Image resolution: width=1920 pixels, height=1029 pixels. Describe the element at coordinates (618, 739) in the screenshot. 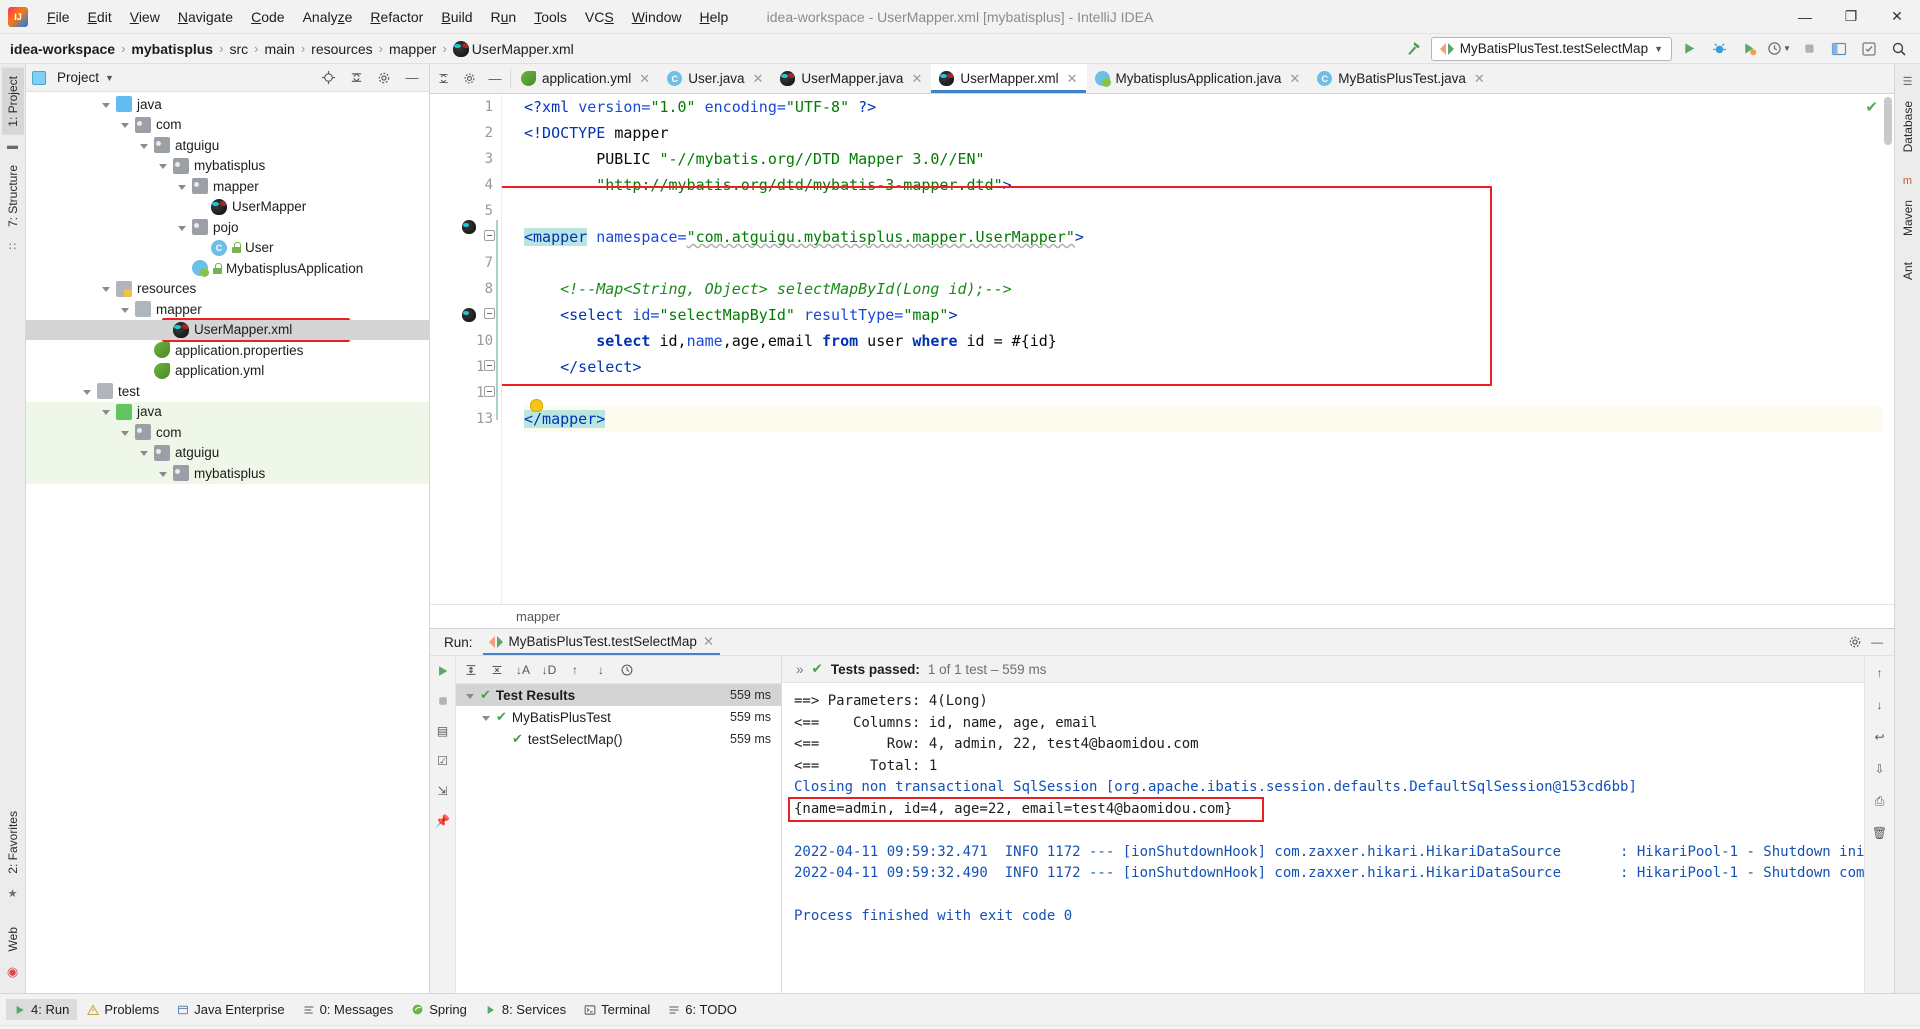

I see `test-tree-row: ✔ testSelectMap() 559 ms` at that location.